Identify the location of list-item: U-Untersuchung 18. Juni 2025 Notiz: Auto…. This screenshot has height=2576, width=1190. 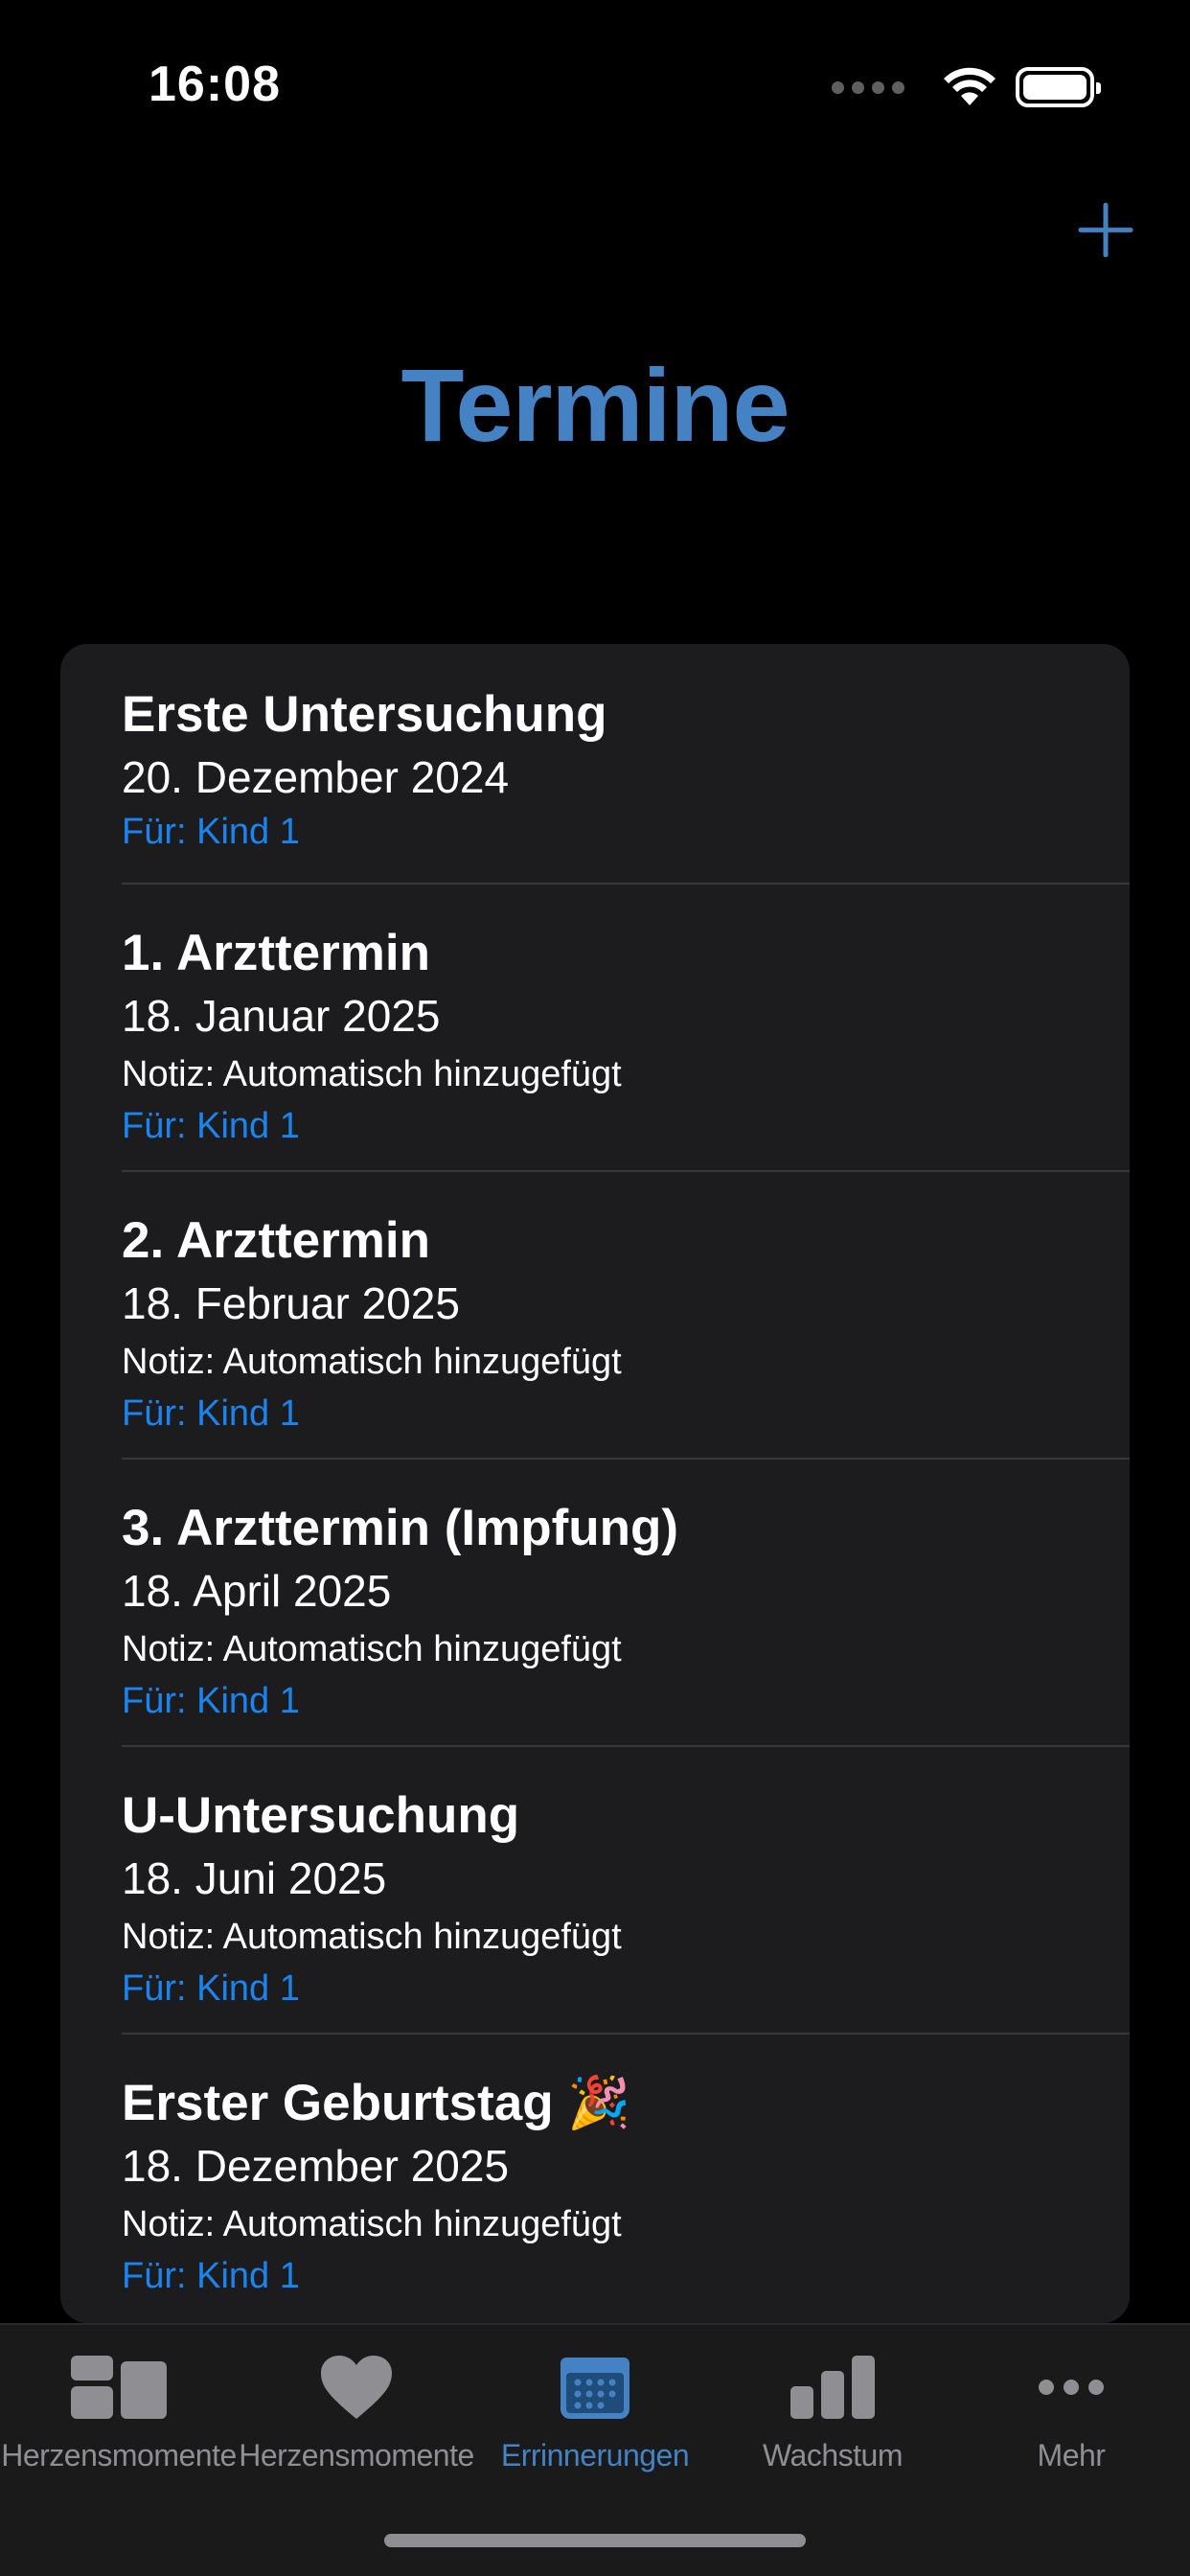
(595, 1889).